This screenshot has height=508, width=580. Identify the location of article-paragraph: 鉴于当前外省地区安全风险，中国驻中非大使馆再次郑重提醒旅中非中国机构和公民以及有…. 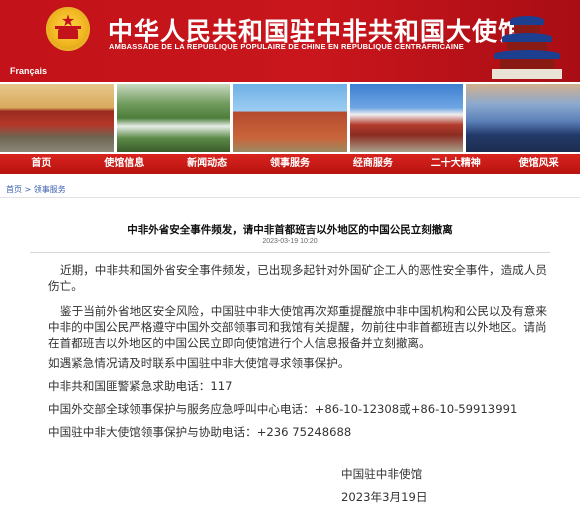
(297, 327).